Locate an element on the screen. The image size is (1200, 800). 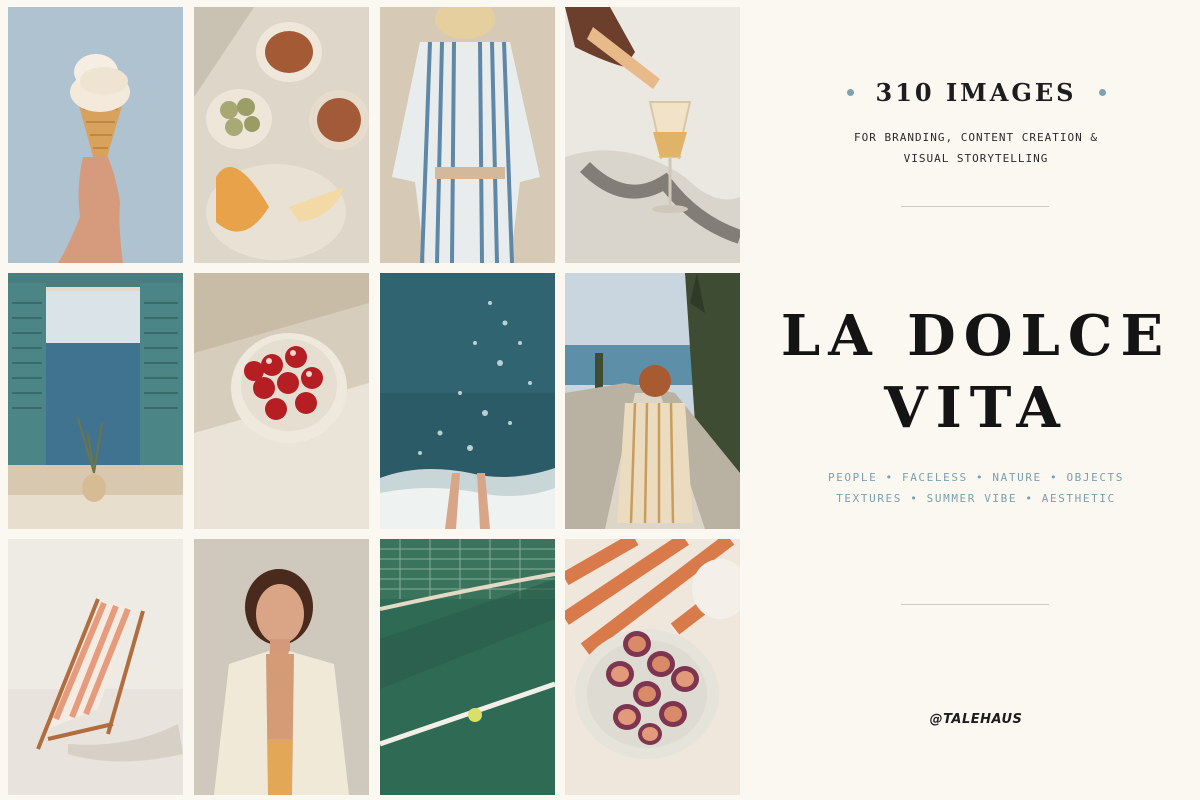
title-line-2: VITA is located at coordinates (976, 408).